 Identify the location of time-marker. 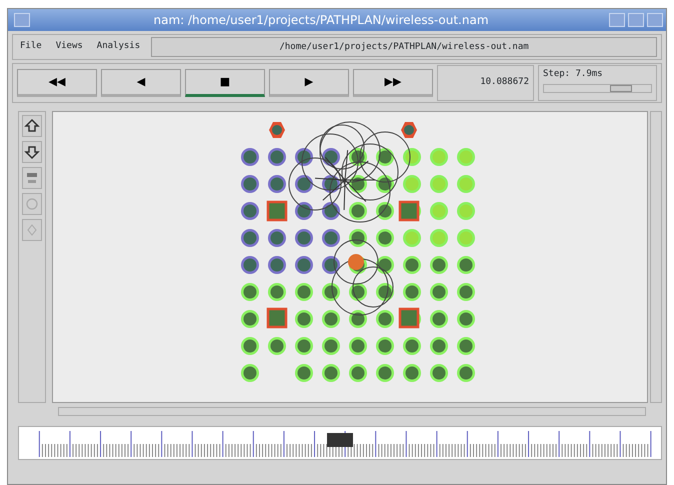
(340, 440).